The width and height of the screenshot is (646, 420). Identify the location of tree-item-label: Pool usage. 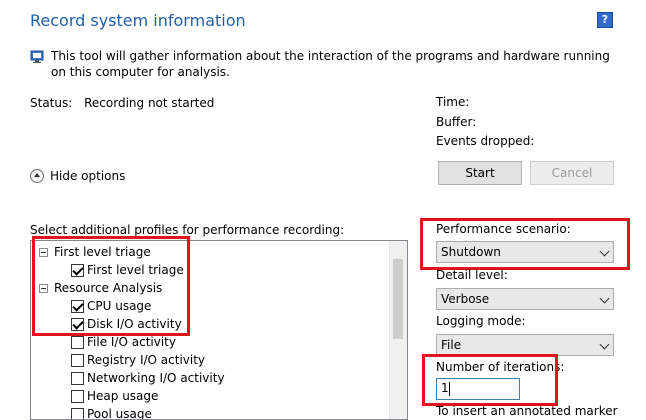
(119, 412).